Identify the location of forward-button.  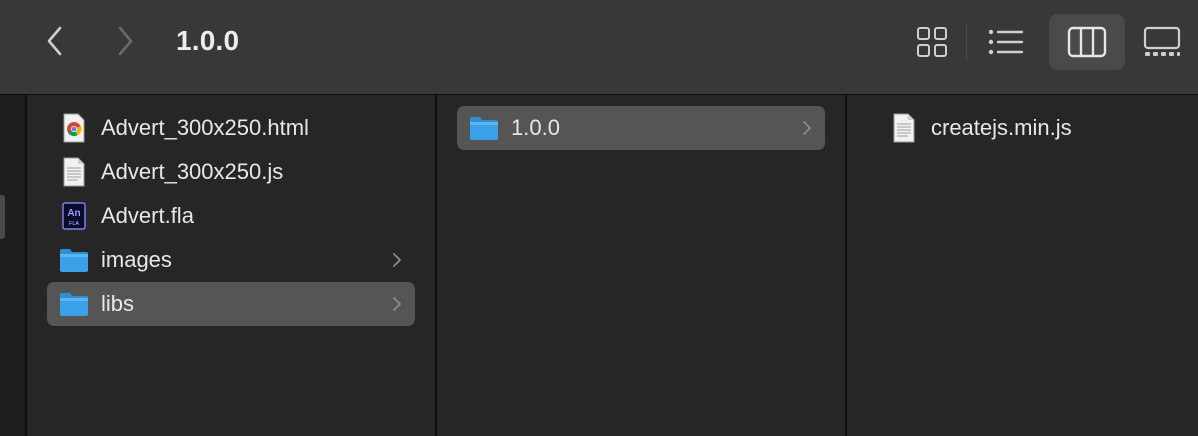
(125, 41).